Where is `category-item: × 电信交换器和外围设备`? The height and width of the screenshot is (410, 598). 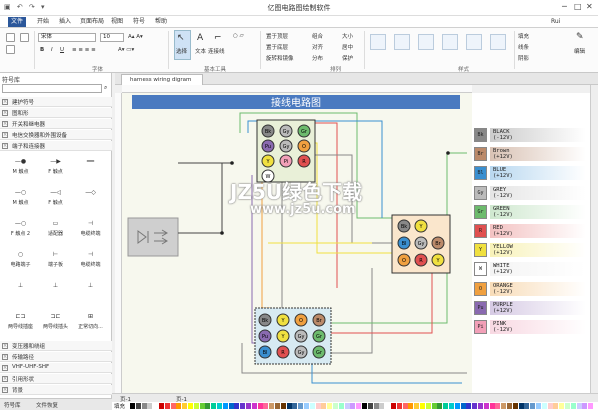 category-item: × 电信交换器和外围设备 is located at coordinates (56, 135).